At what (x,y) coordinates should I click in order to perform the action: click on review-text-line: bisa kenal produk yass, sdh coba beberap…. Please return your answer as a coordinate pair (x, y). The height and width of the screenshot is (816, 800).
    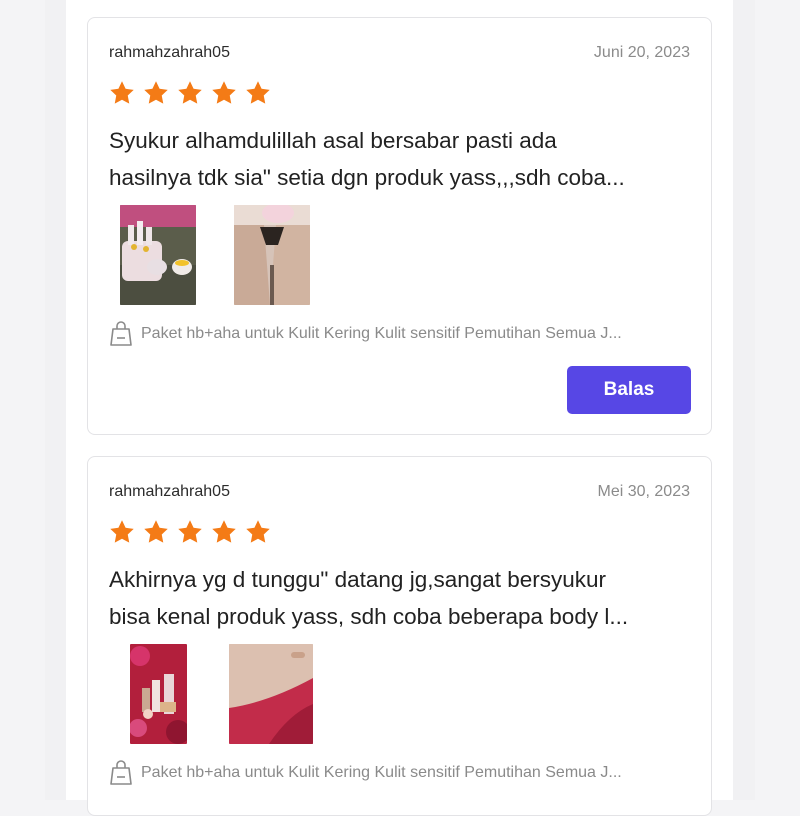
    Looking at the image, I should click on (369, 616).